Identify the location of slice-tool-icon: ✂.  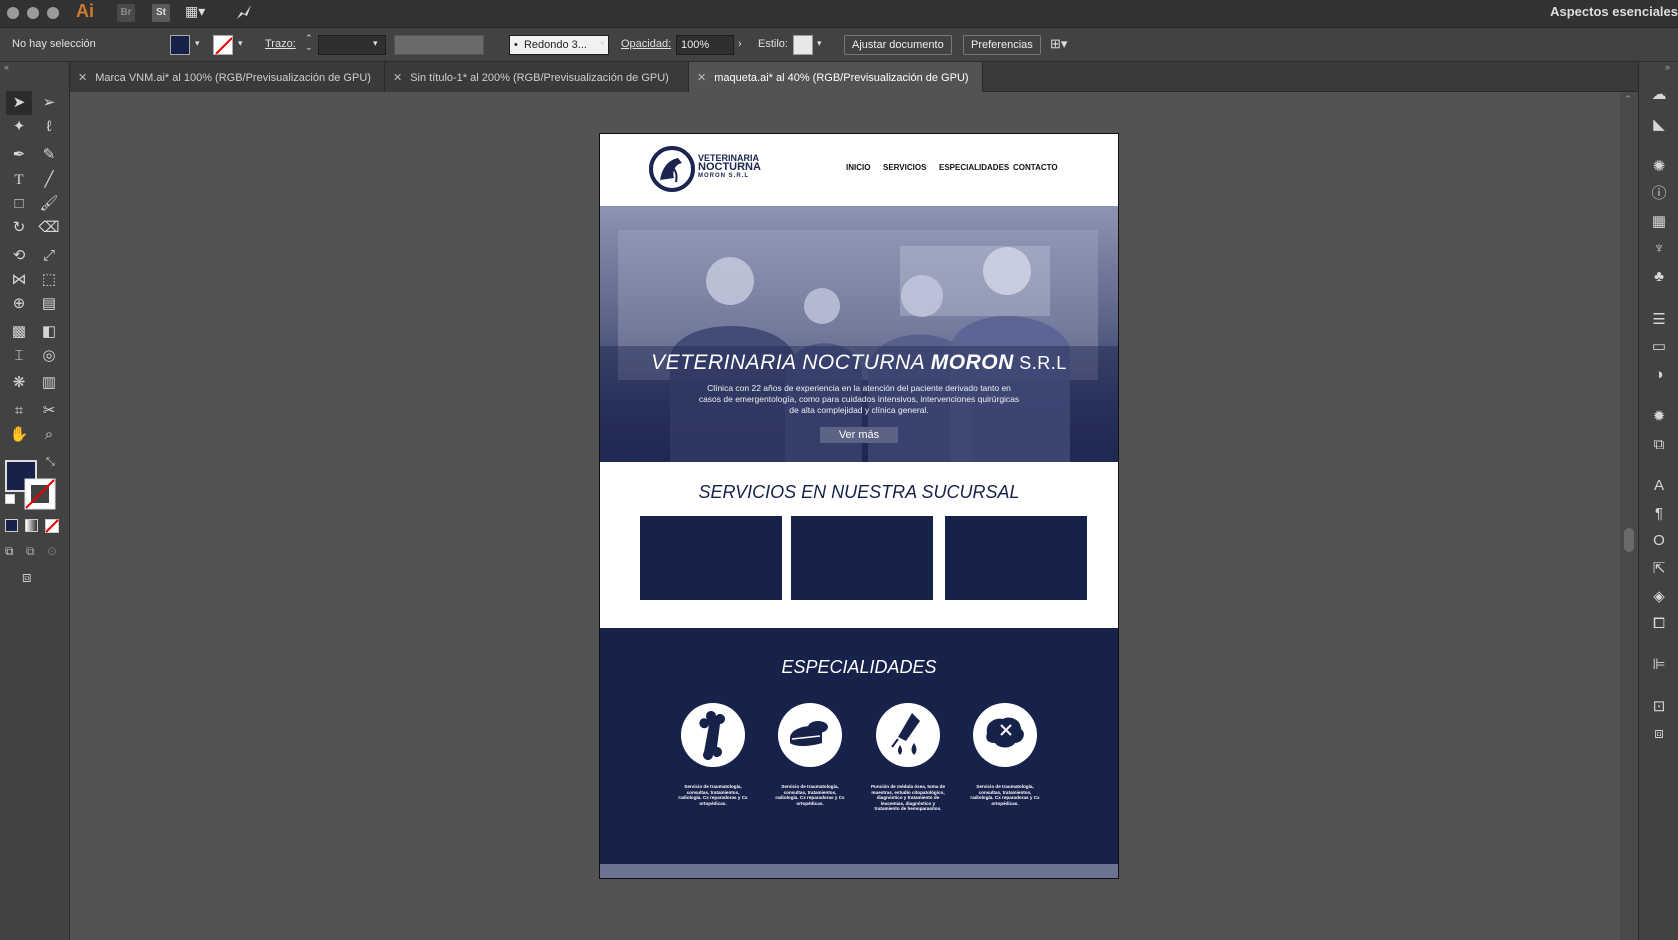
(49, 411).